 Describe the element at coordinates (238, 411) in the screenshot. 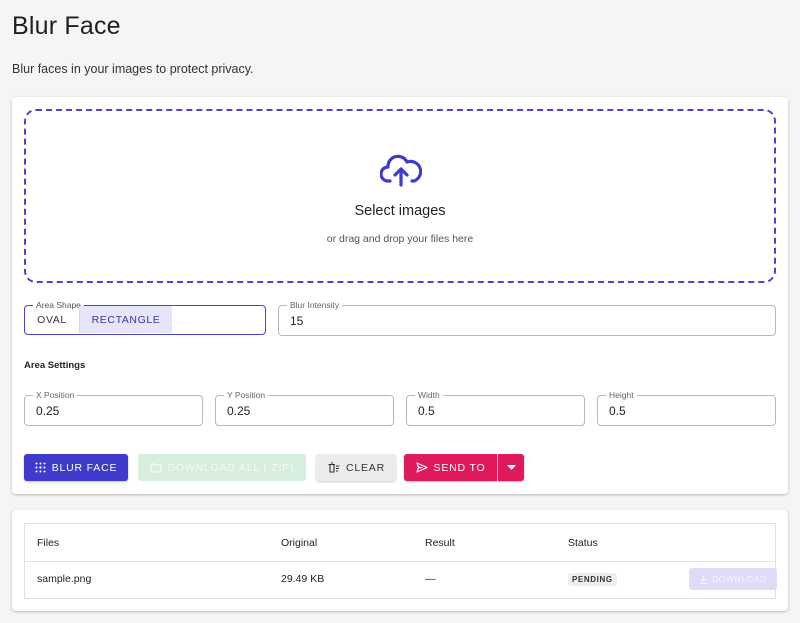

I see `y-position-value: 0.25` at that location.